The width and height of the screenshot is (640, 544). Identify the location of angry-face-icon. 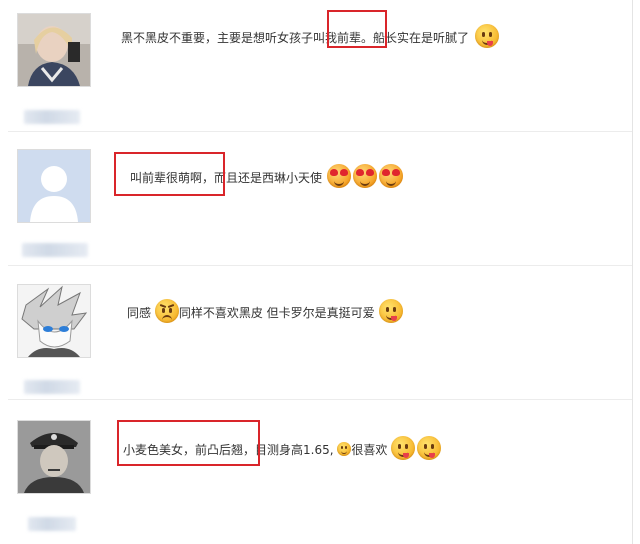
(166, 311).